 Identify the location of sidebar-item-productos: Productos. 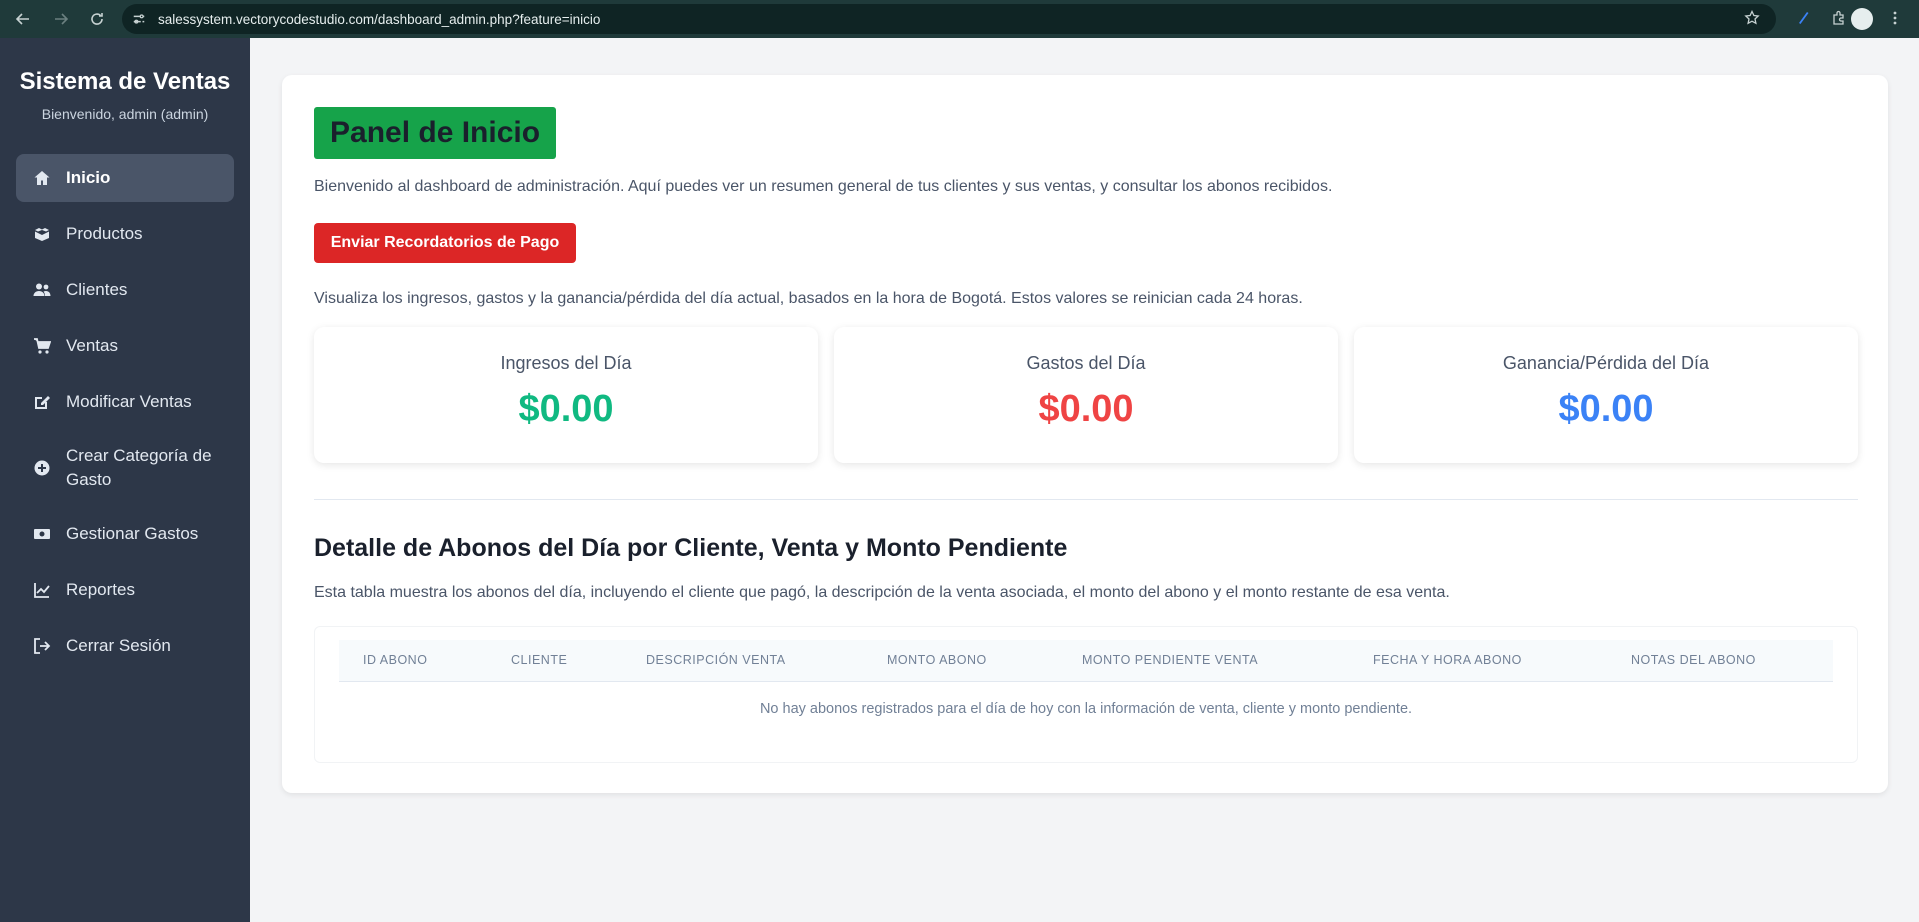
(125, 234).